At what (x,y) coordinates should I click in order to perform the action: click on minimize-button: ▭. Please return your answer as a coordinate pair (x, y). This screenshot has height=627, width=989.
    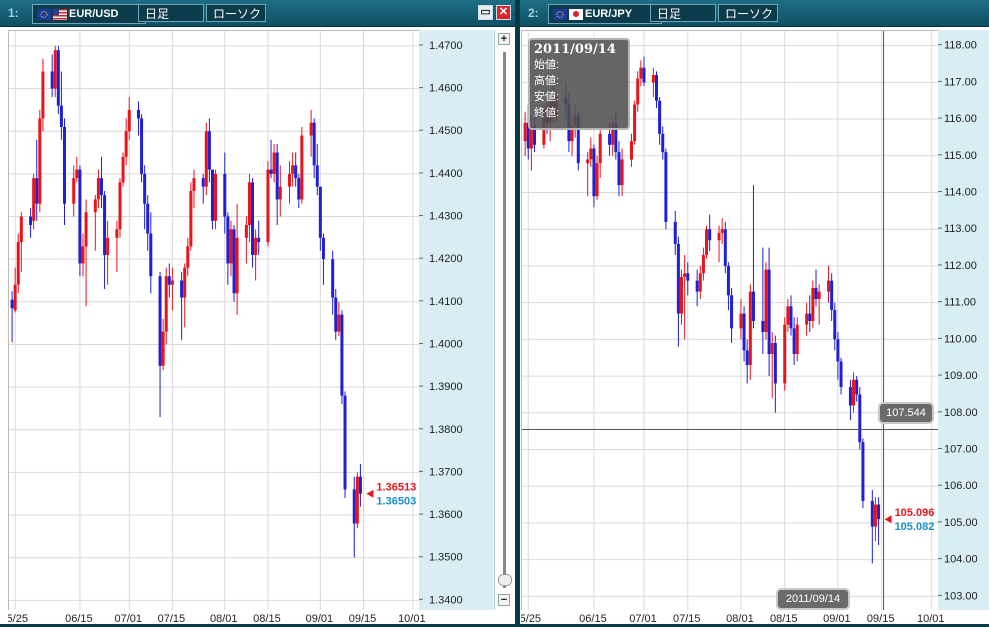
    Looking at the image, I should click on (485, 12).